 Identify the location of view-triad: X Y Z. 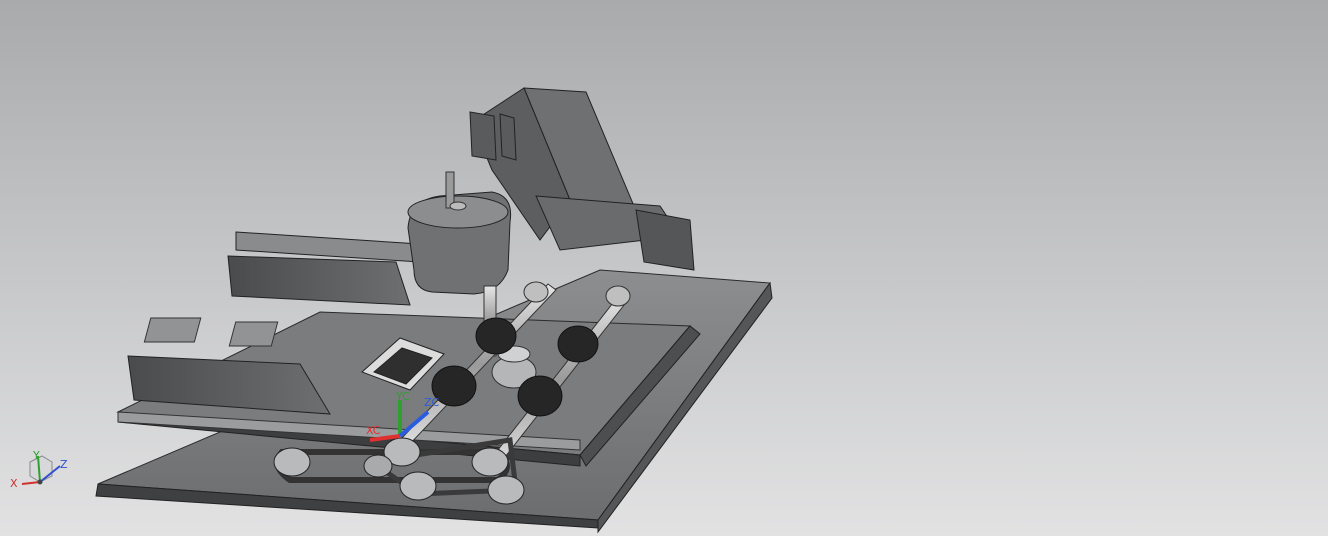
(40, 472).